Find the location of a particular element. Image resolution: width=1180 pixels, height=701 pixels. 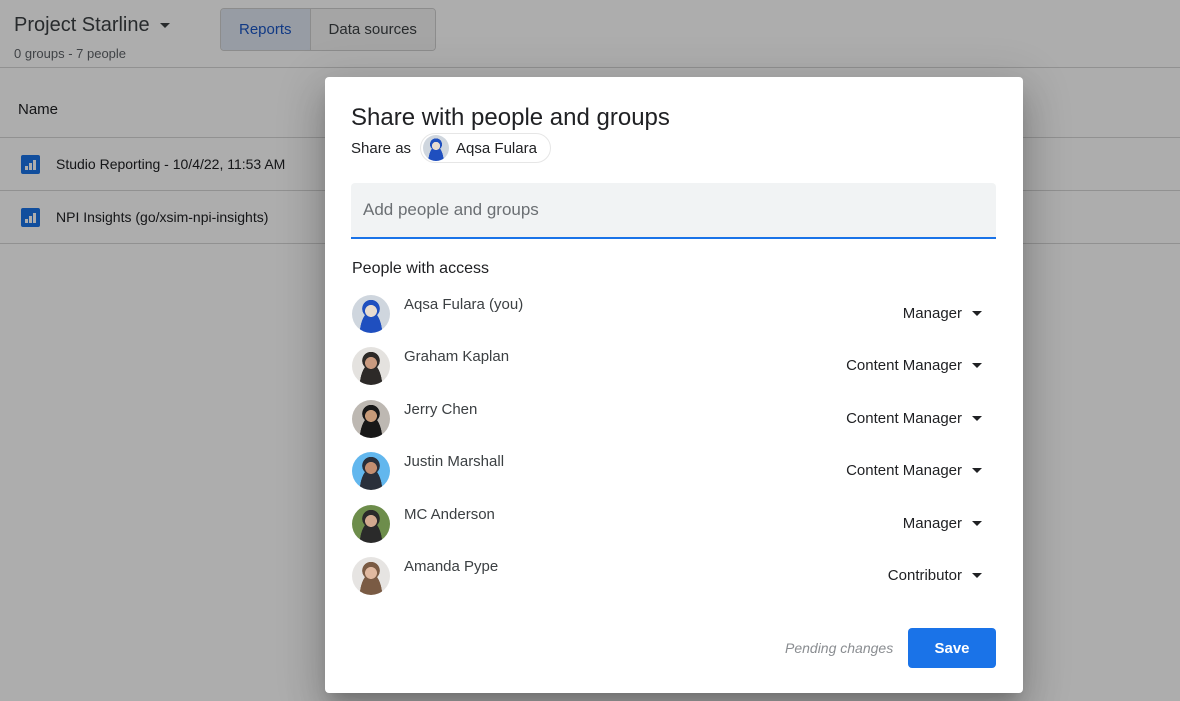

share-as-name: Aqsa Fulara is located at coordinates (496, 148).